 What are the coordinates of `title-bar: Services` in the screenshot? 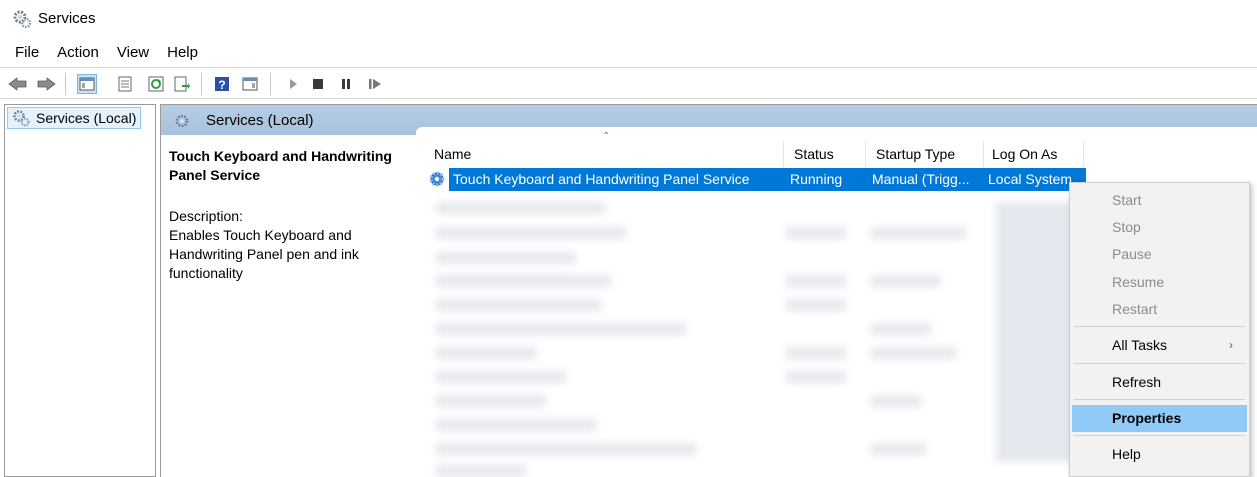 It's located at (628, 19).